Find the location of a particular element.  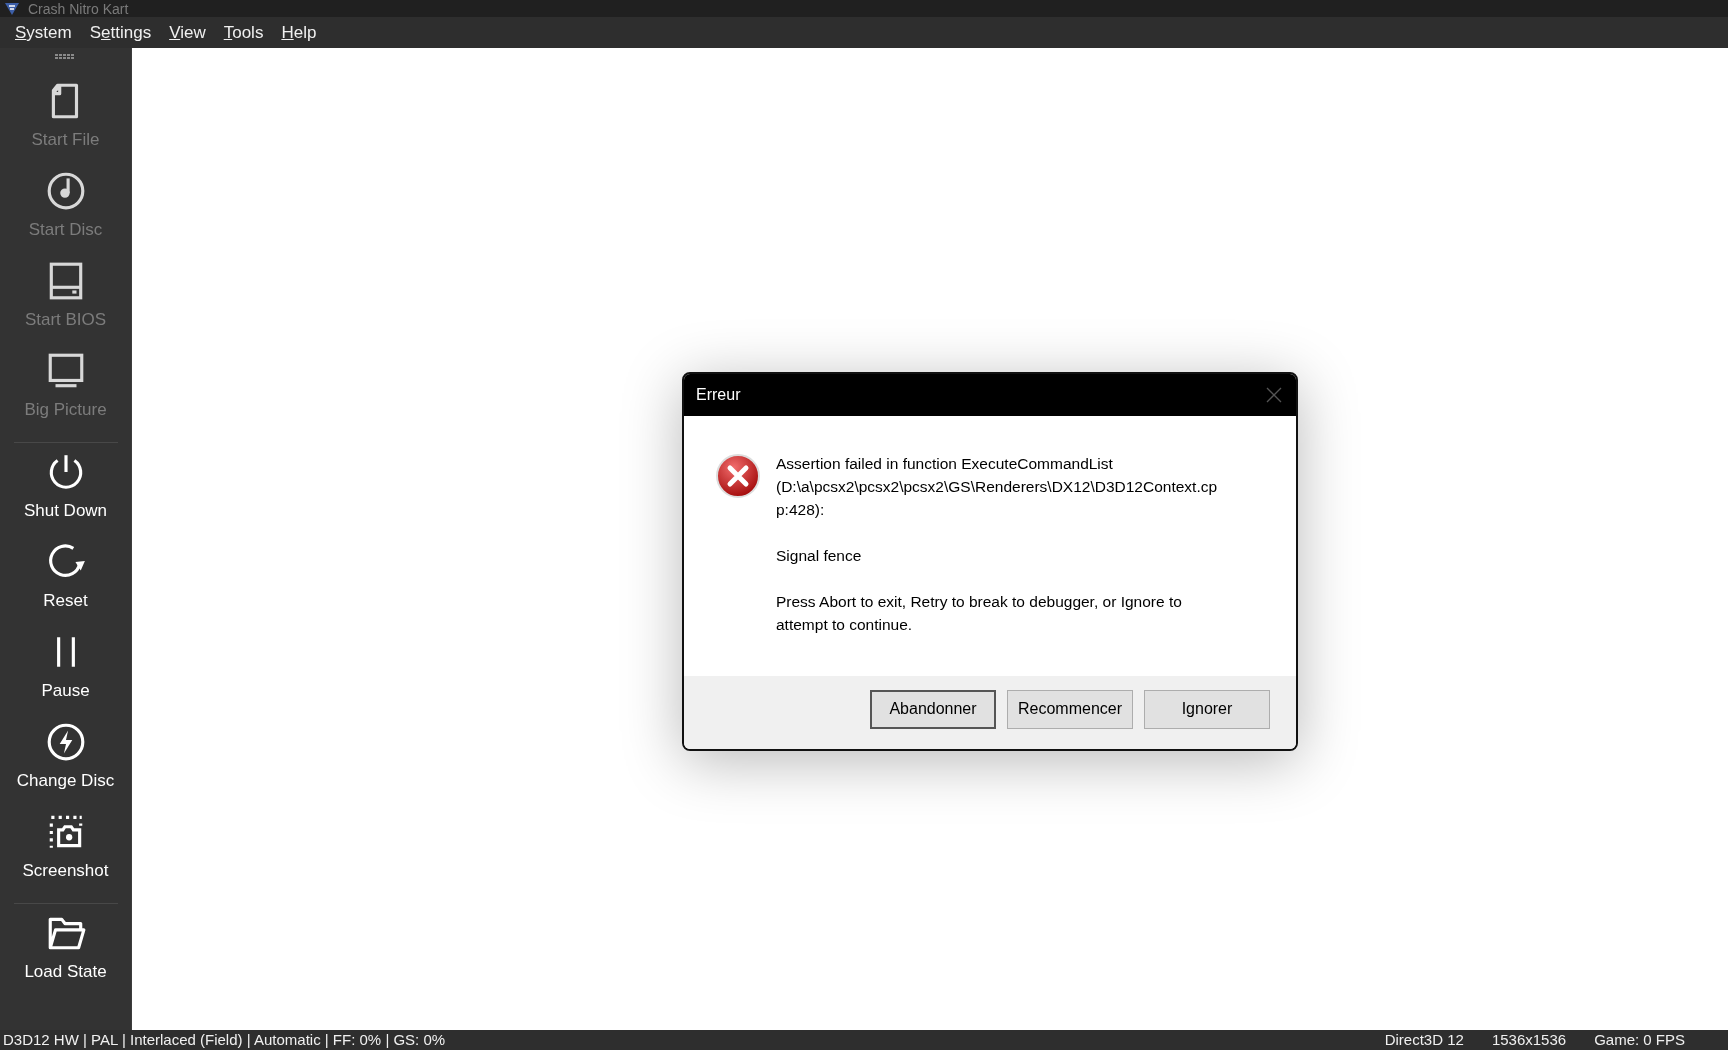

status-text: D3D12 HW | PAL | Interlaced (Field) | Automatic | FF: 0% | GS: 0% is located at coordinates (224, 1040).